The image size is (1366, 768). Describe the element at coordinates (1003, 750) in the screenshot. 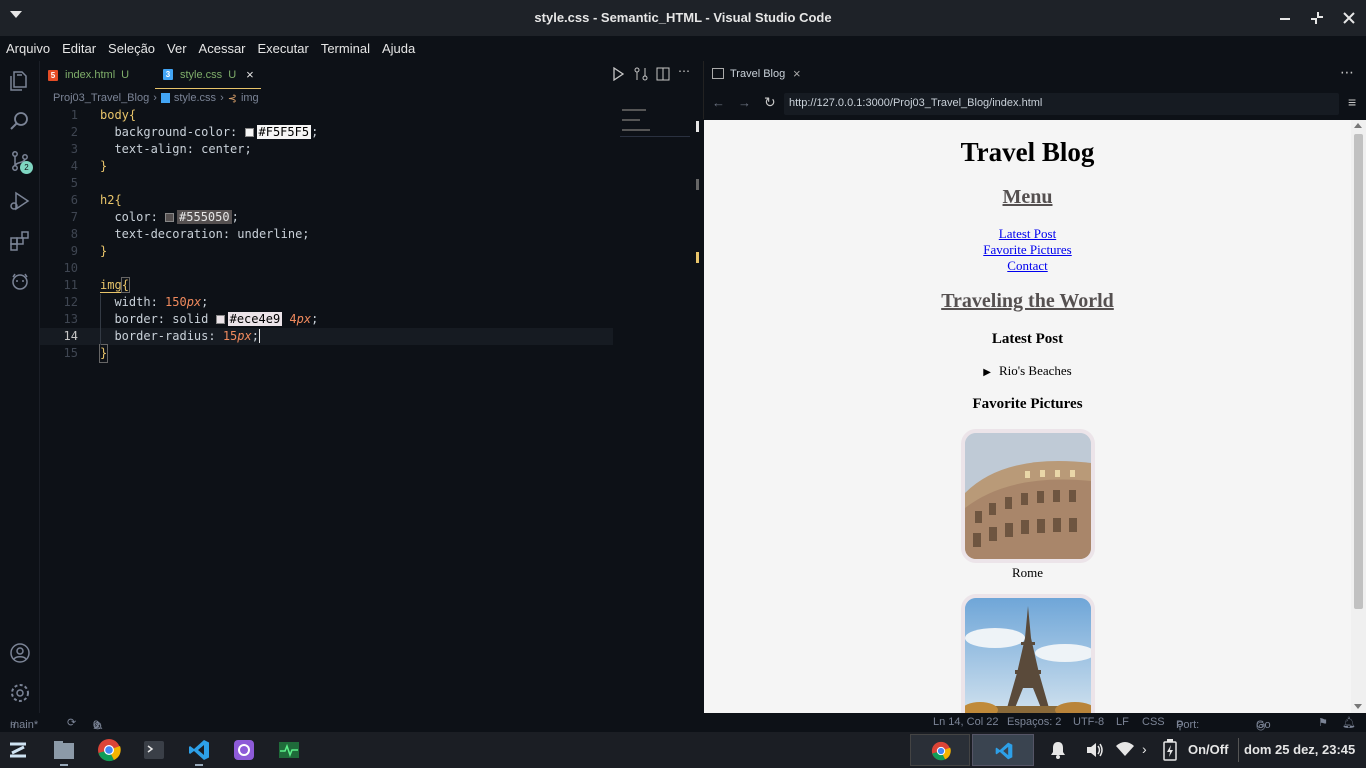

I see `window-vscode` at that location.